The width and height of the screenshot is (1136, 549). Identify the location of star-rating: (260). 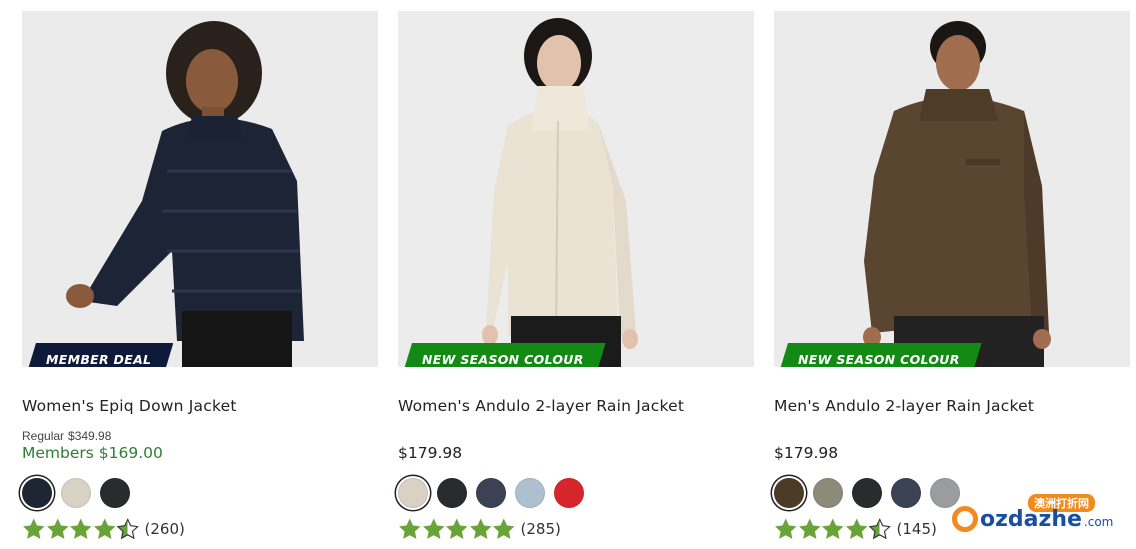
(103, 529).